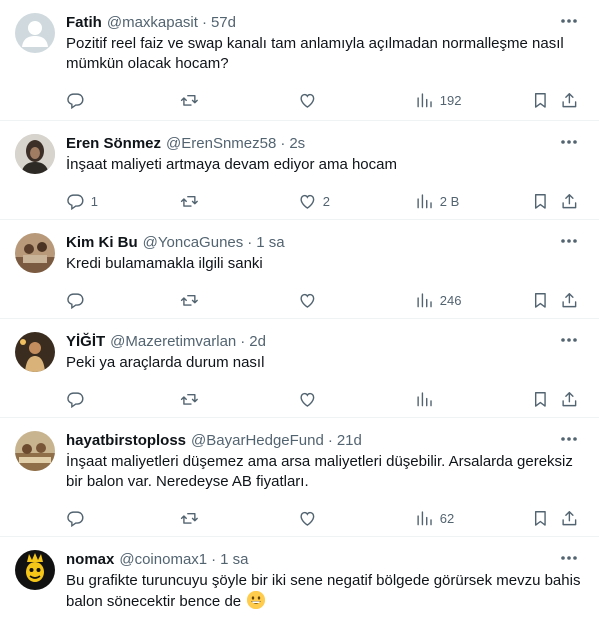 Image resolution: width=599 pixels, height=624 pixels. I want to click on display-name: hayatbirstoploss, so click(126, 440).